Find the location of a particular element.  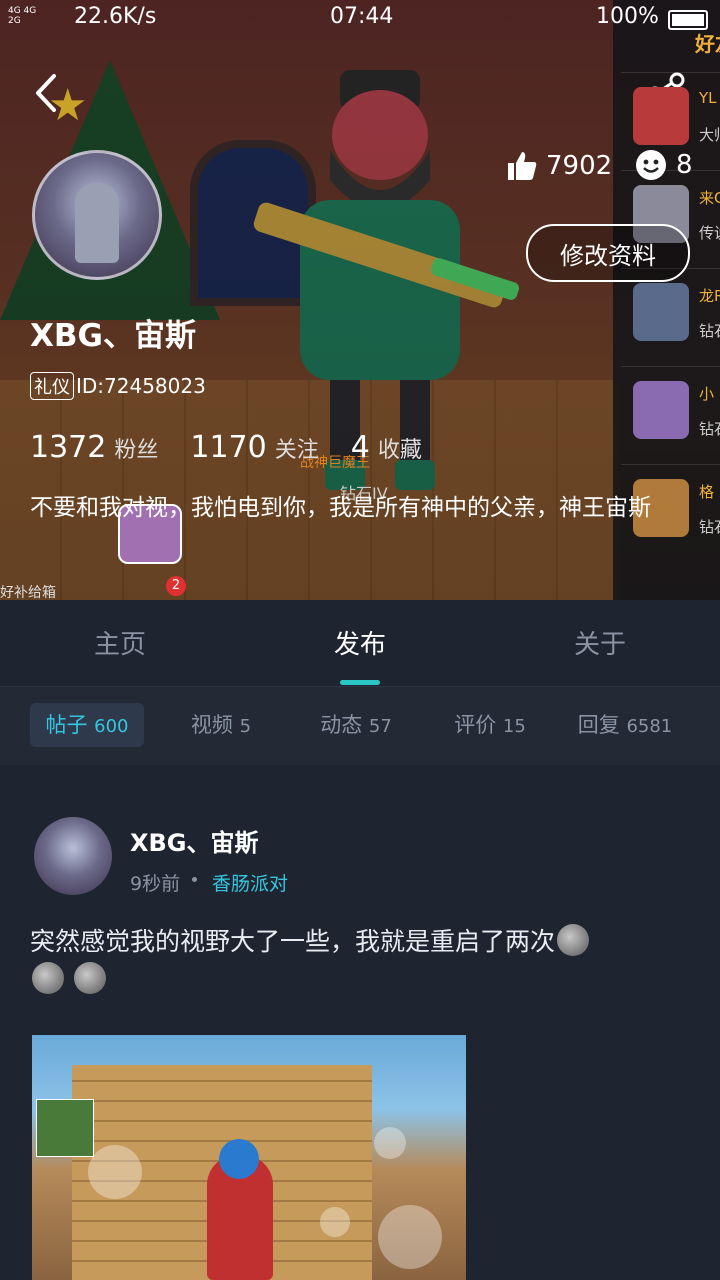

network-indicator: 4G 4G 2G is located at coordinates (22, 16).